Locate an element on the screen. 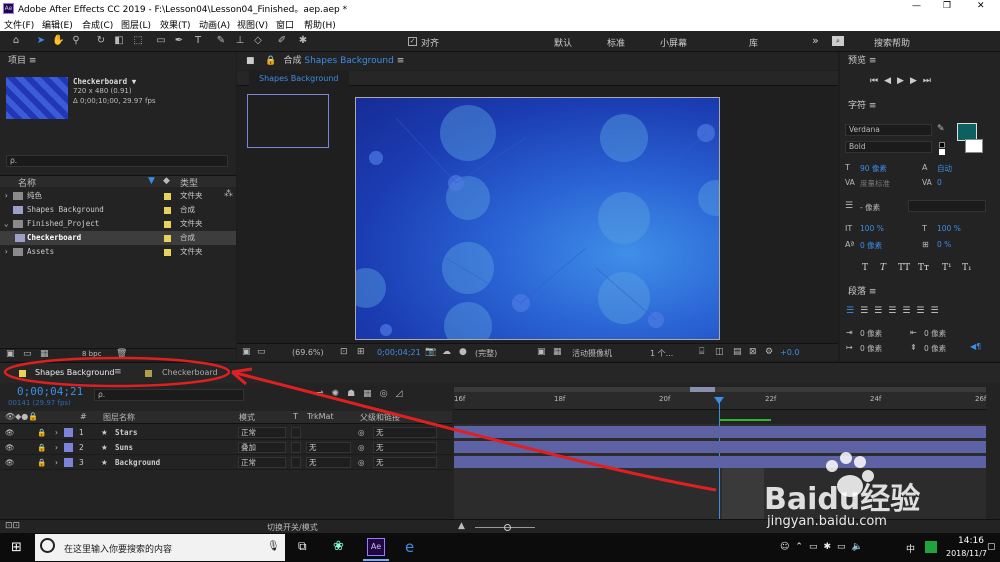 The width and height of the screenshot is (1000, 562). clock-time: 14:16 is located at coordinates (971, 541).